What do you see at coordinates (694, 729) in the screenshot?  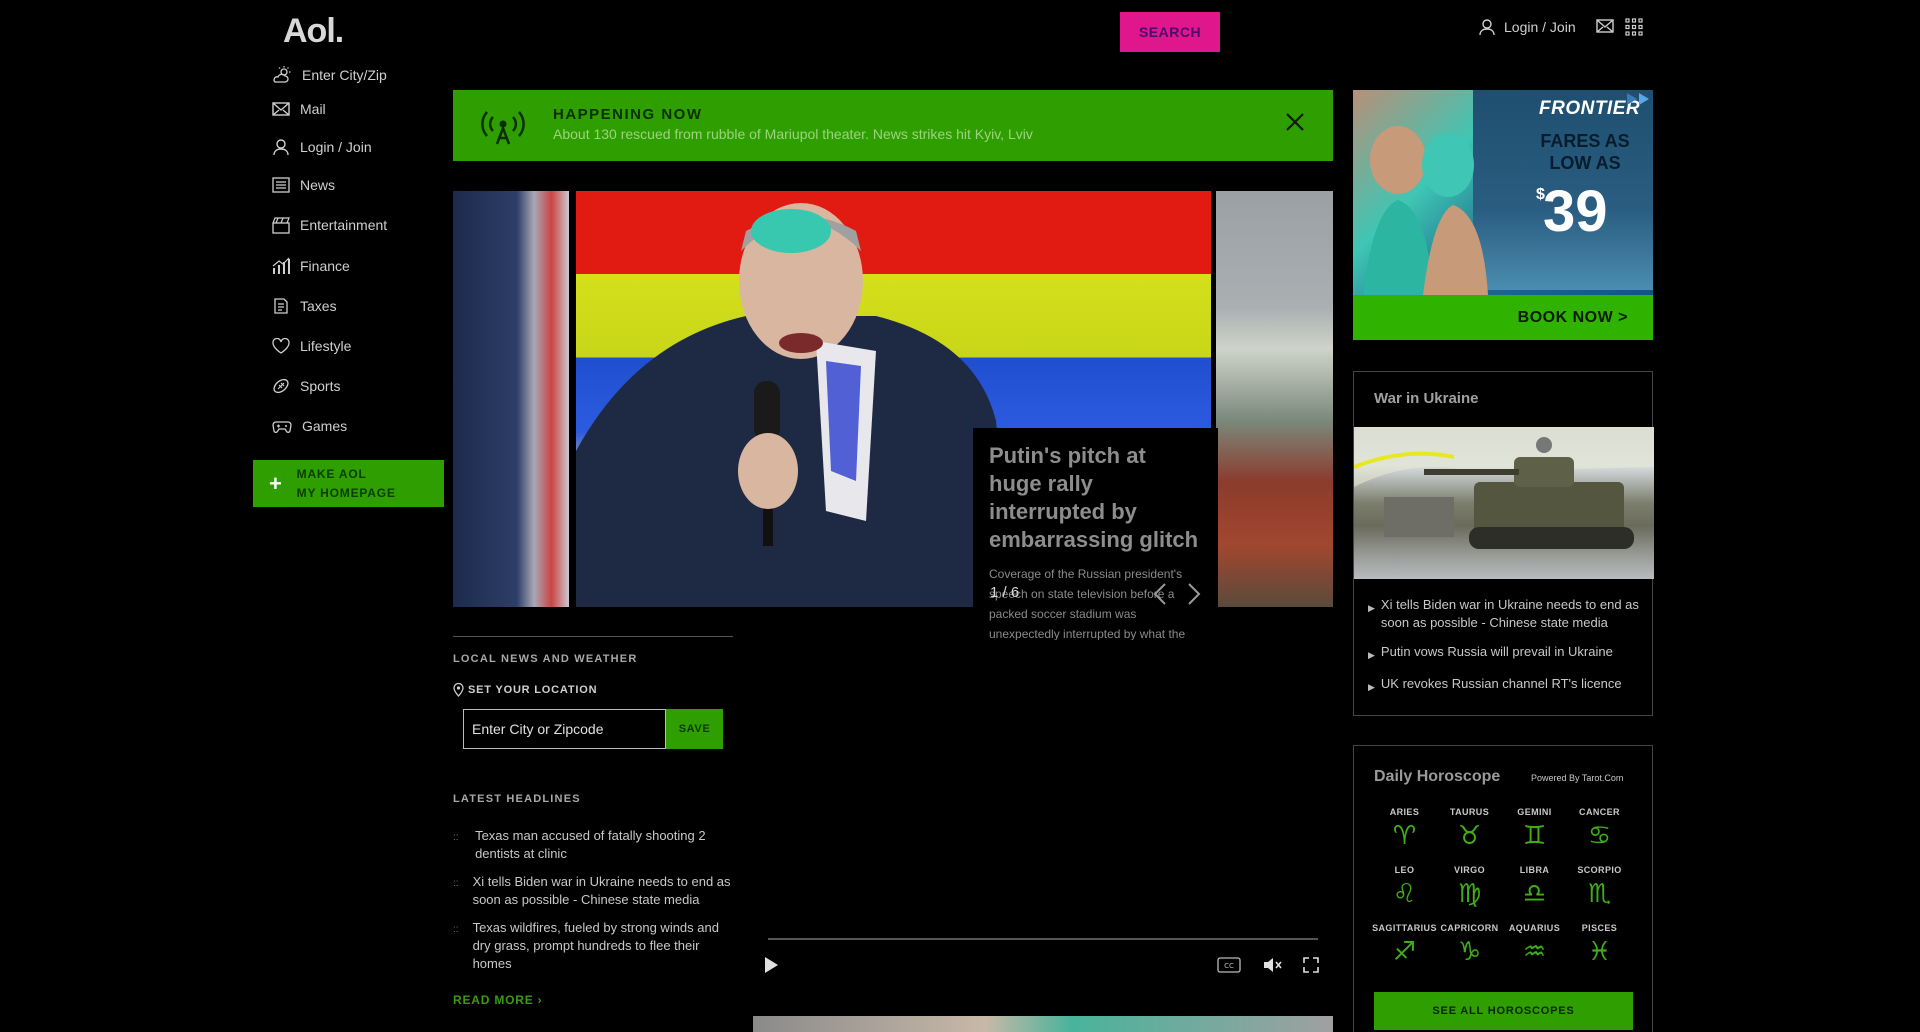 I see `save-location-button: SAVE` at bounding box center [694, 729].